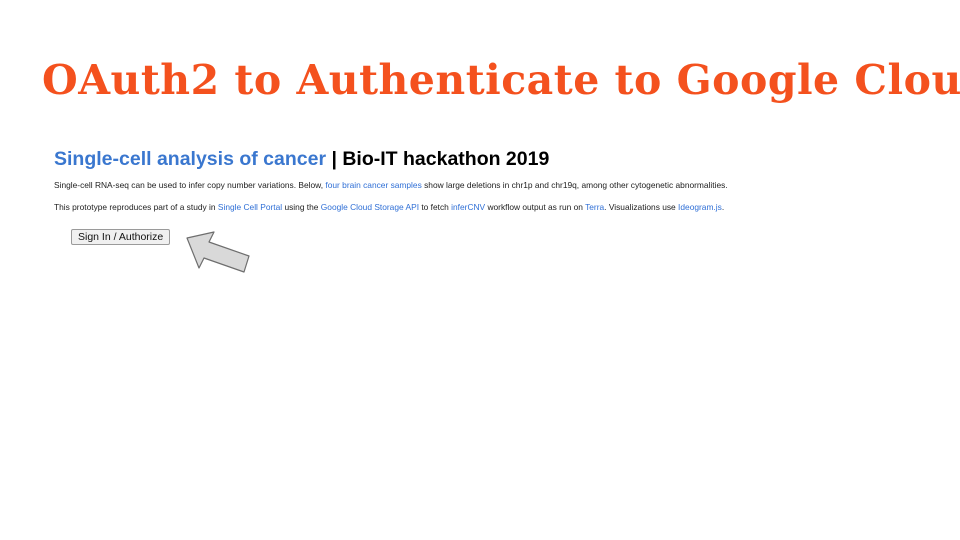 The image size is (960, 540). What do you see at coordinates (468, 207) in the screenshot?
I see `infercnv-link: inferCNV` at bounding box center [468, 207].